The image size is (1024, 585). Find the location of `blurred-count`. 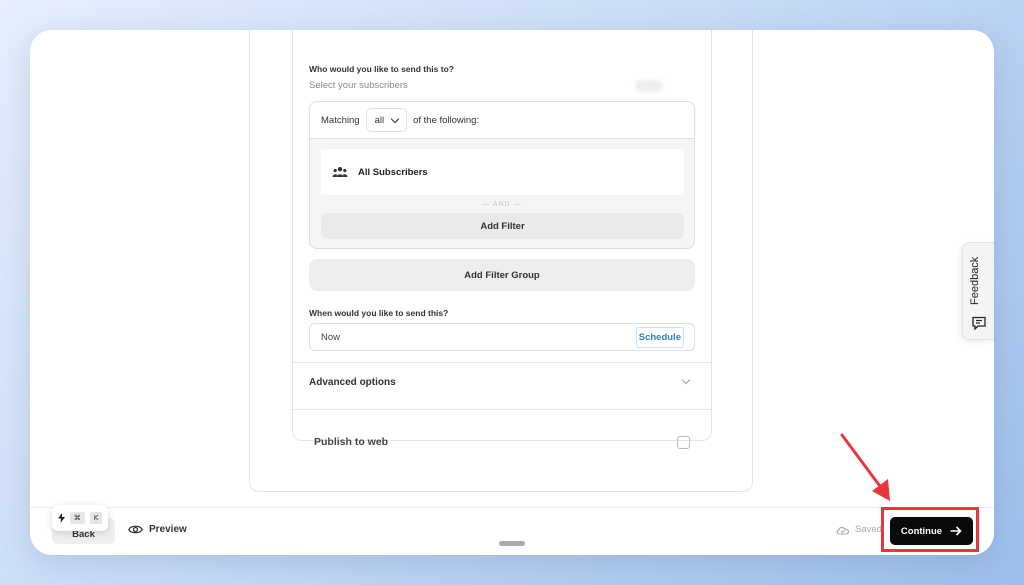

blurred-count is located at coordinates (649, 86).